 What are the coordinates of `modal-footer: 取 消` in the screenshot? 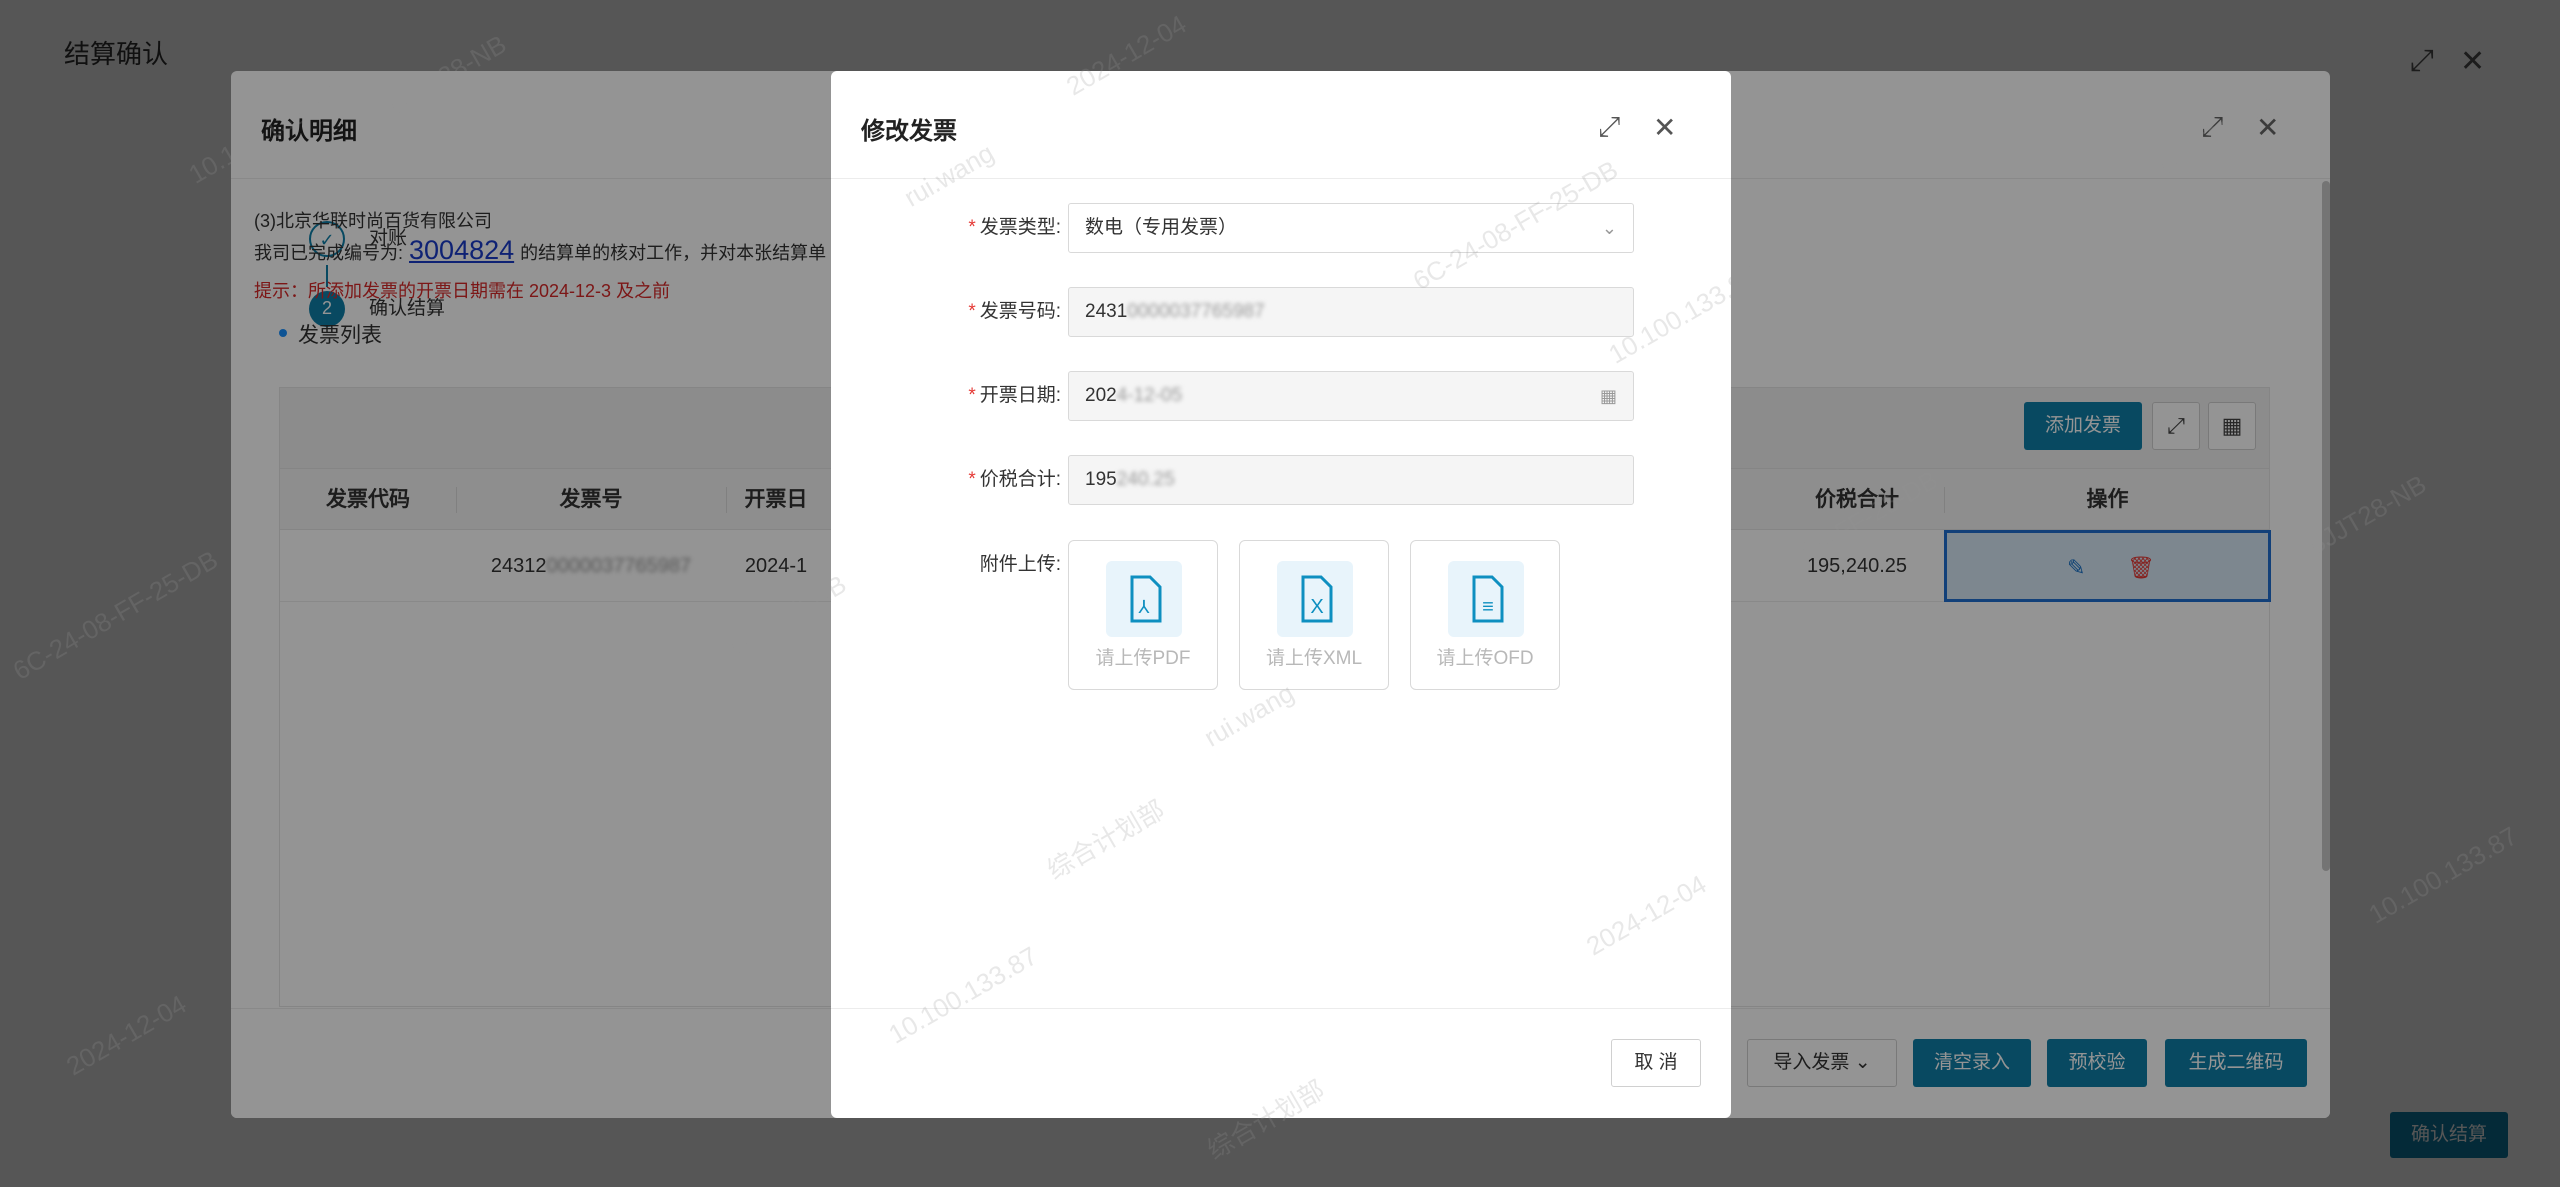 It's located at (1281, 1063).